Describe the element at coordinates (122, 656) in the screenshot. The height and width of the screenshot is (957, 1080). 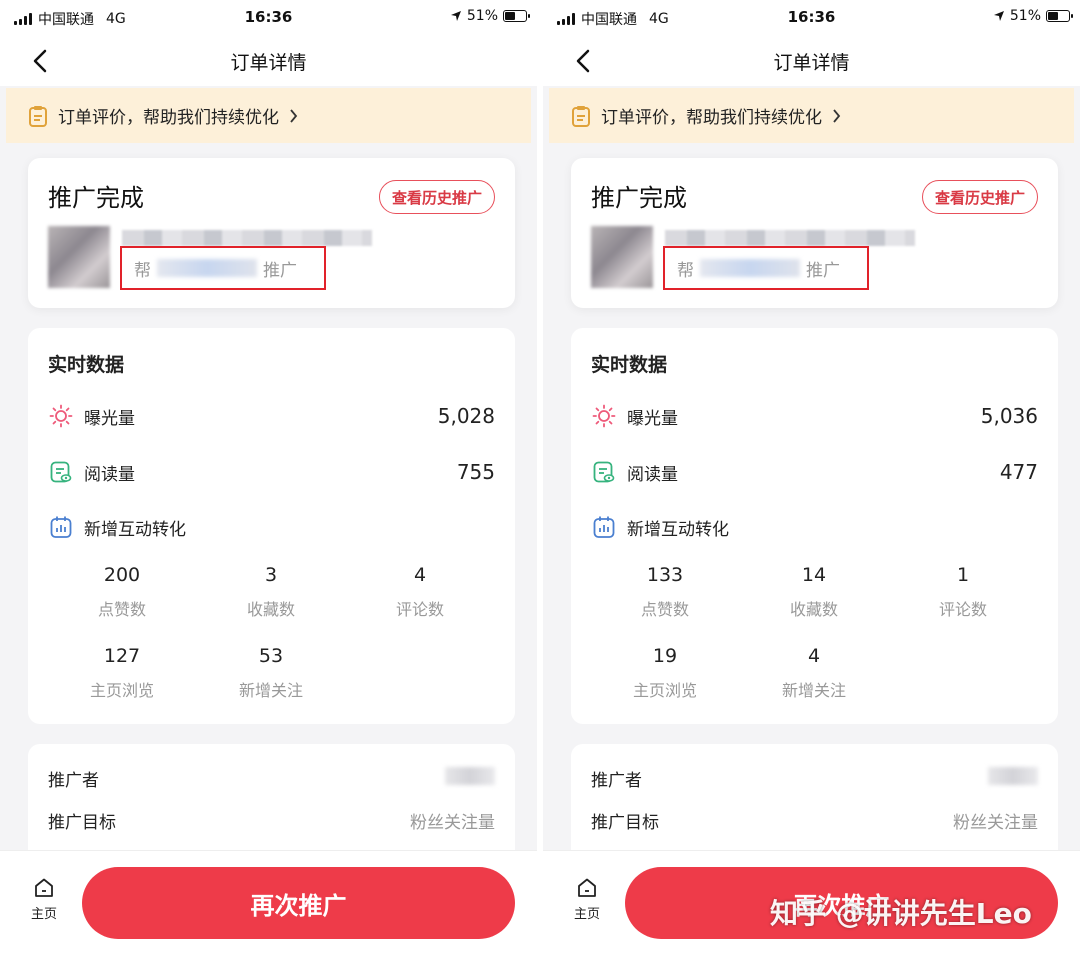
I see `stat-profile-views-value: 127` at that location.